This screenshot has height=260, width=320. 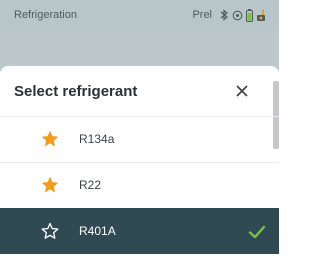 I want to click on close-icon, so click(x=242, y=91).